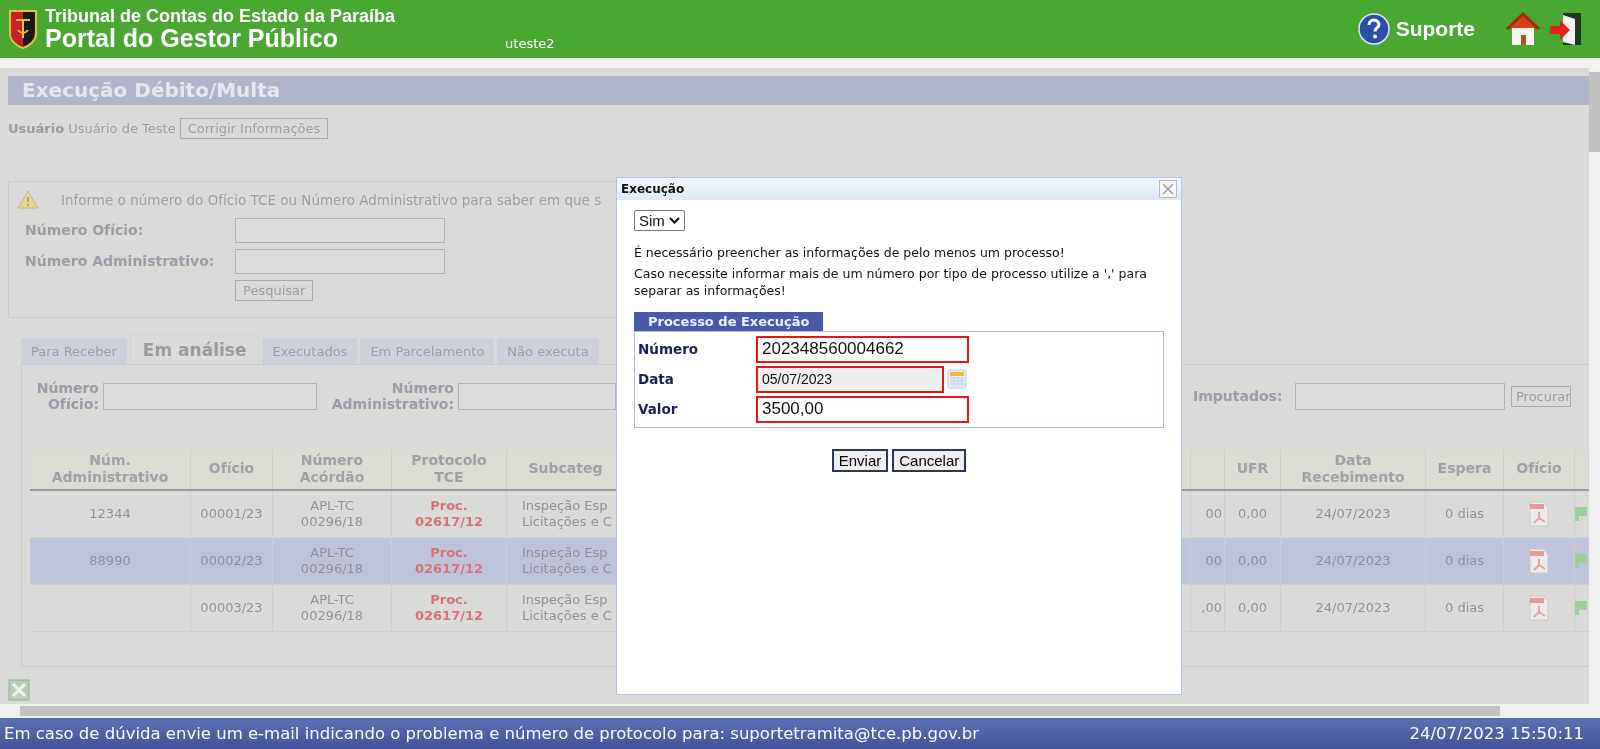  I want to click on column-header: Protocolo TCE, so click(449, 469).